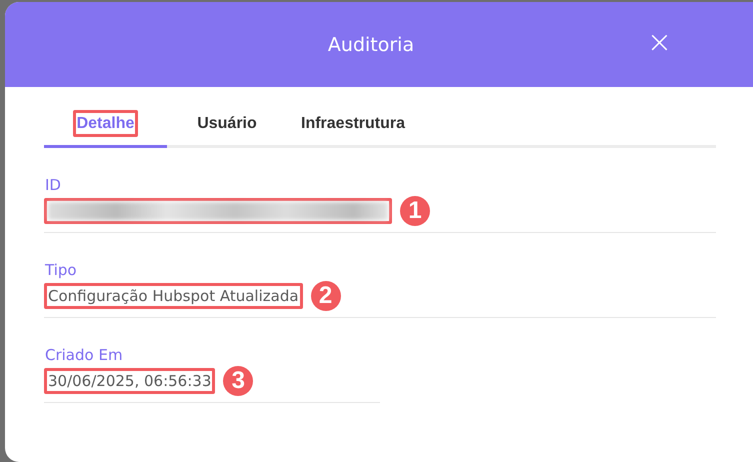  I want to click on close-button: ×, so click(659, 43).